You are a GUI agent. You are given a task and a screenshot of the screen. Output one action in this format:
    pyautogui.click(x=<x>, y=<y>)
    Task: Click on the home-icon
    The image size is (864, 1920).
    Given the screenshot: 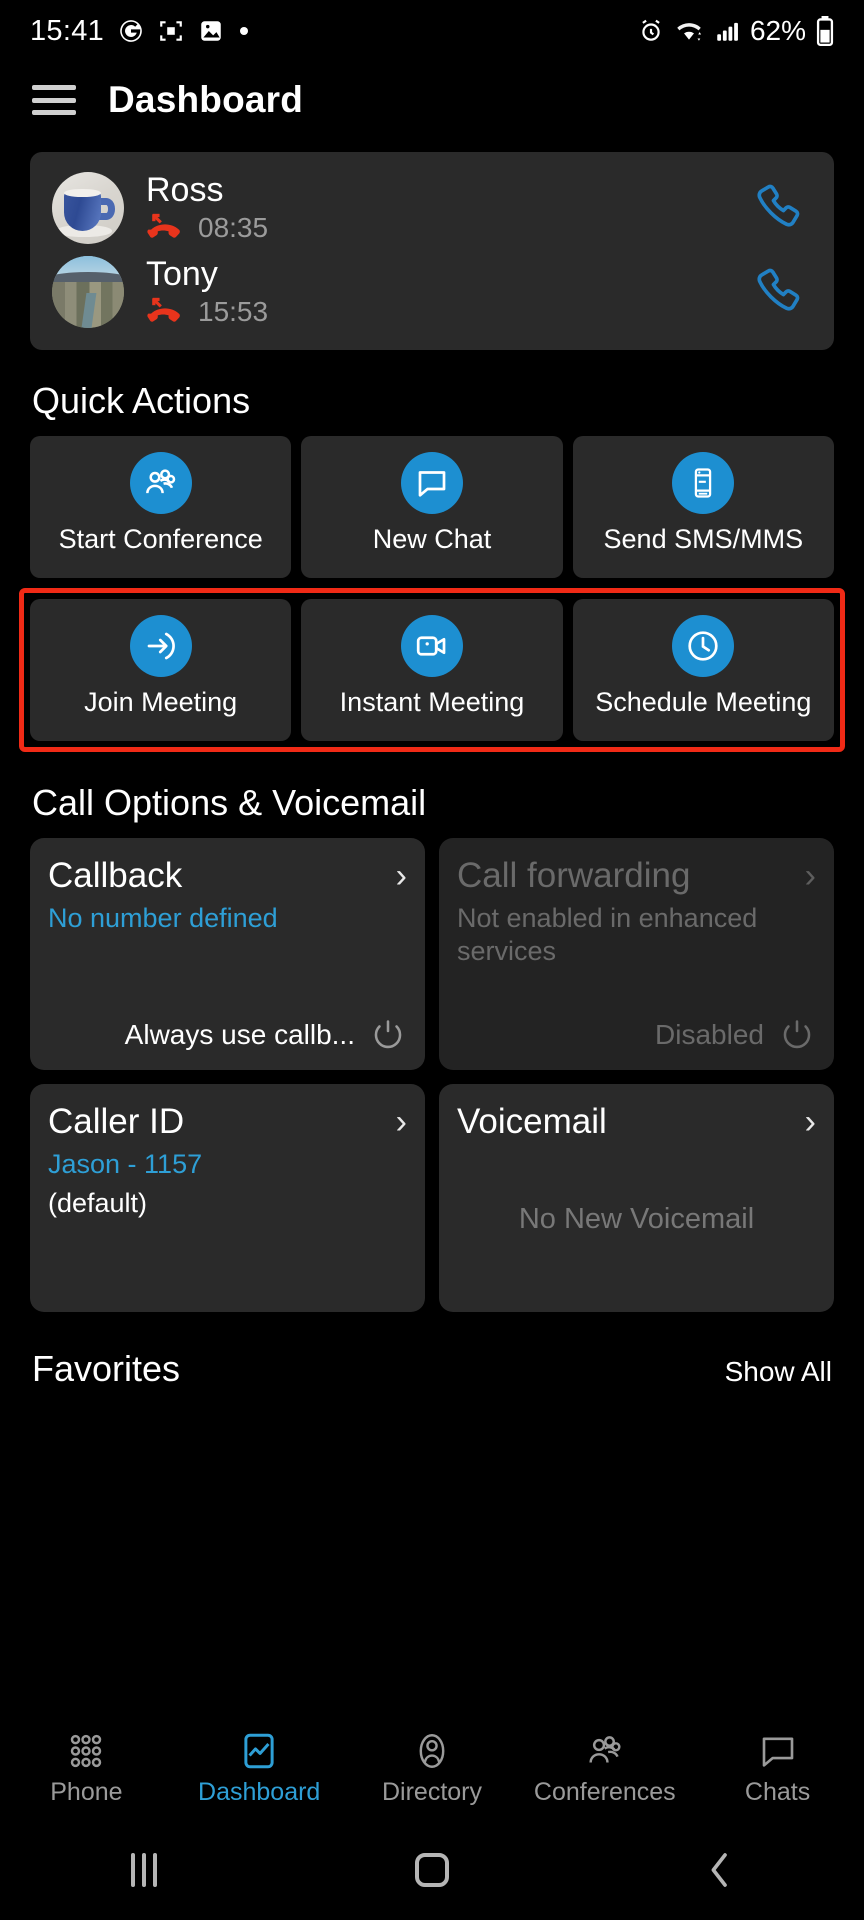 What is the action you would take?
    pyautogui.click(x=432, y=1870)
    